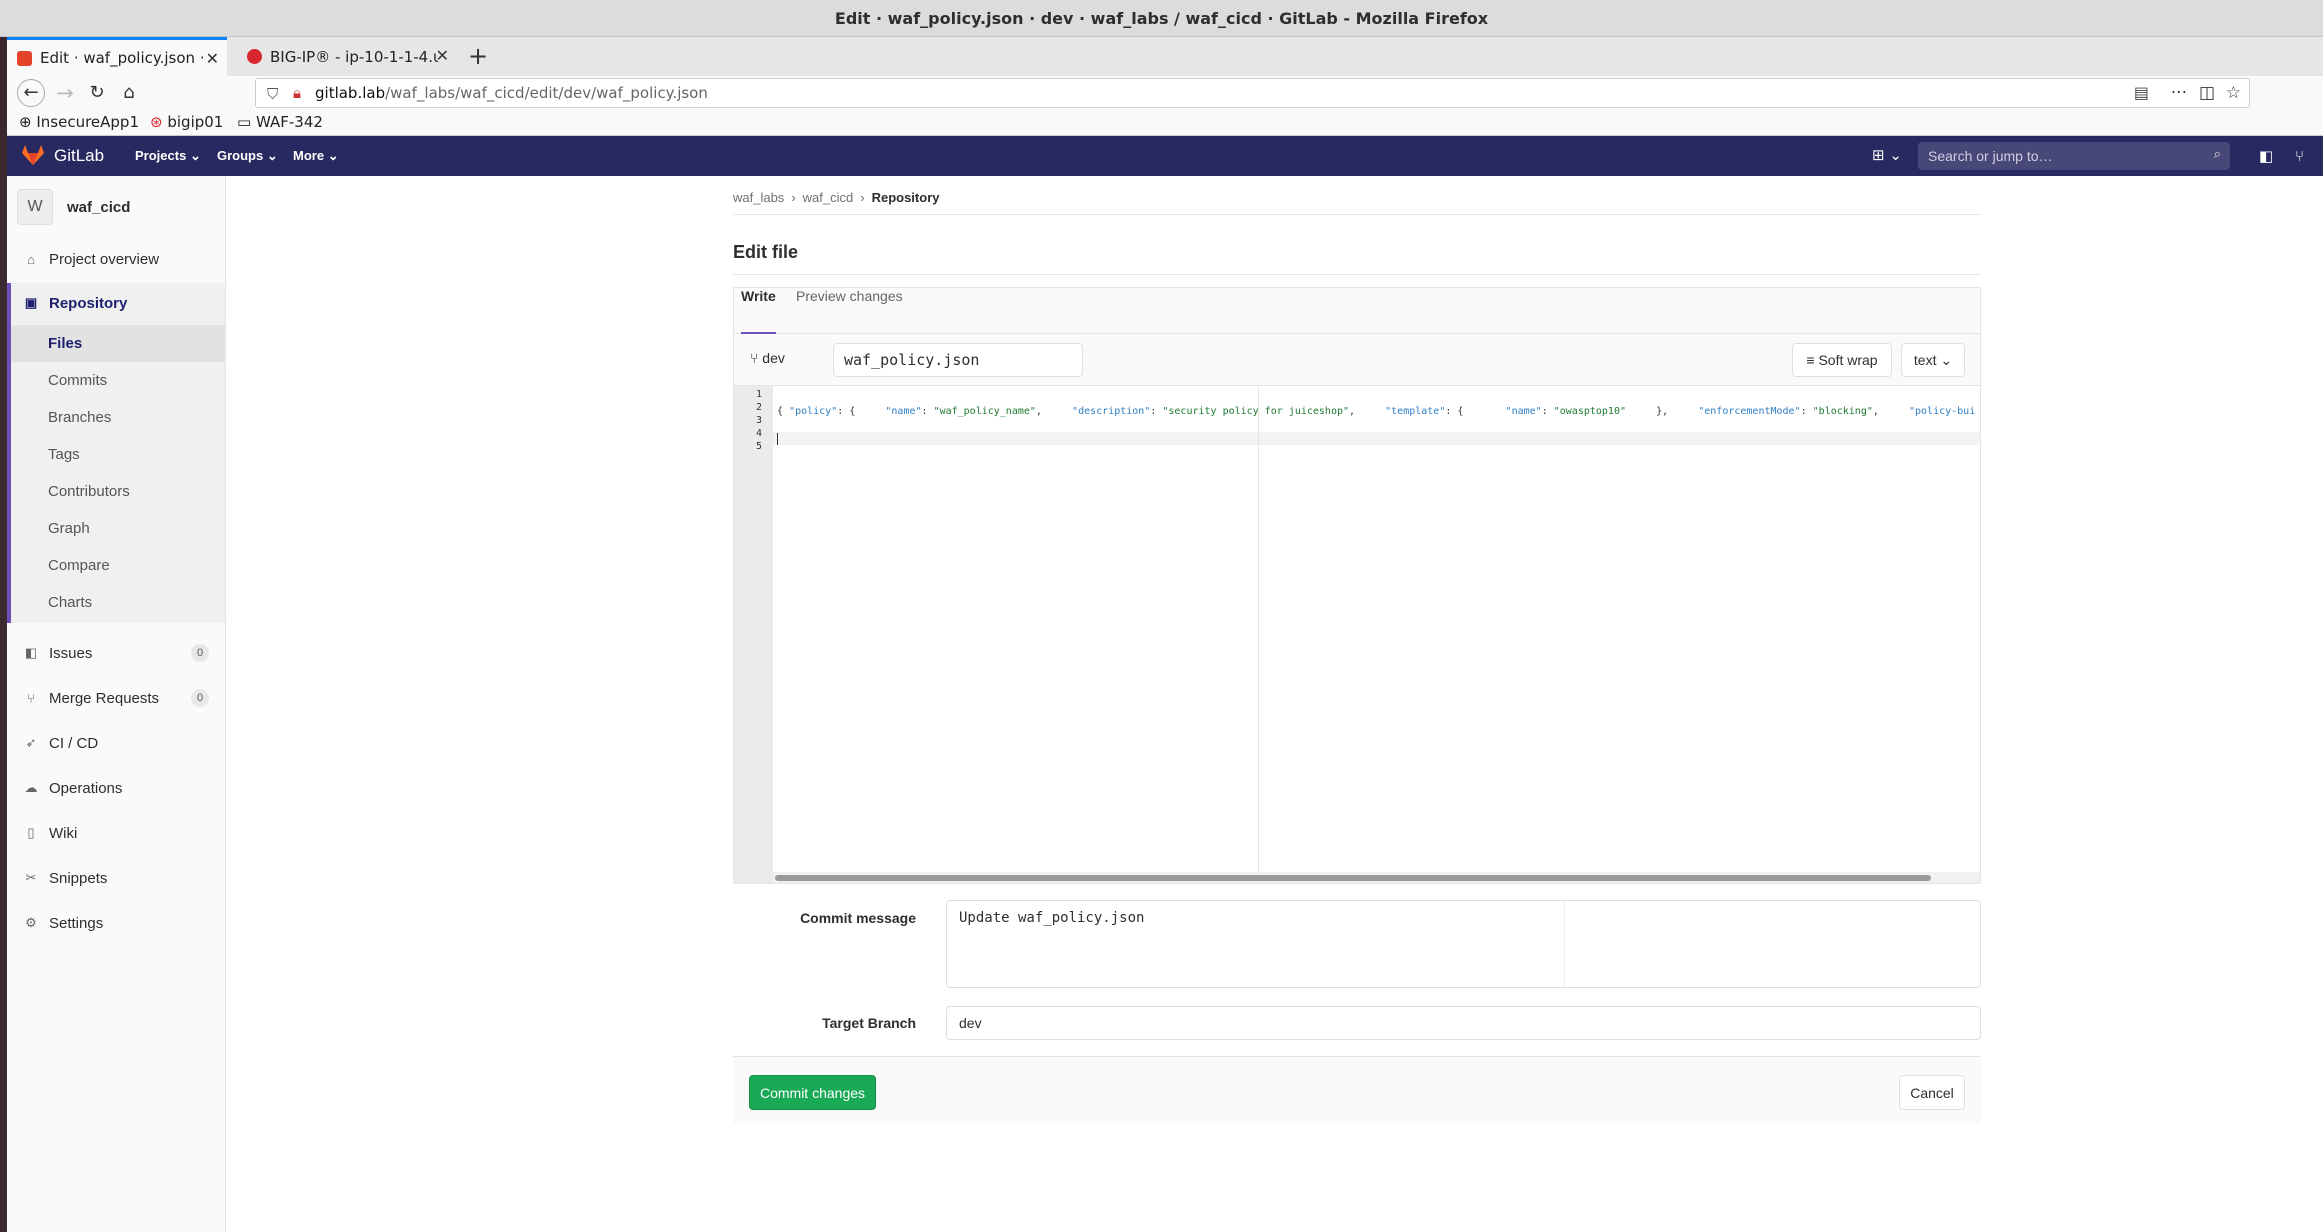  I want to click on horizontal-scrollbar, so click(1376, 877).